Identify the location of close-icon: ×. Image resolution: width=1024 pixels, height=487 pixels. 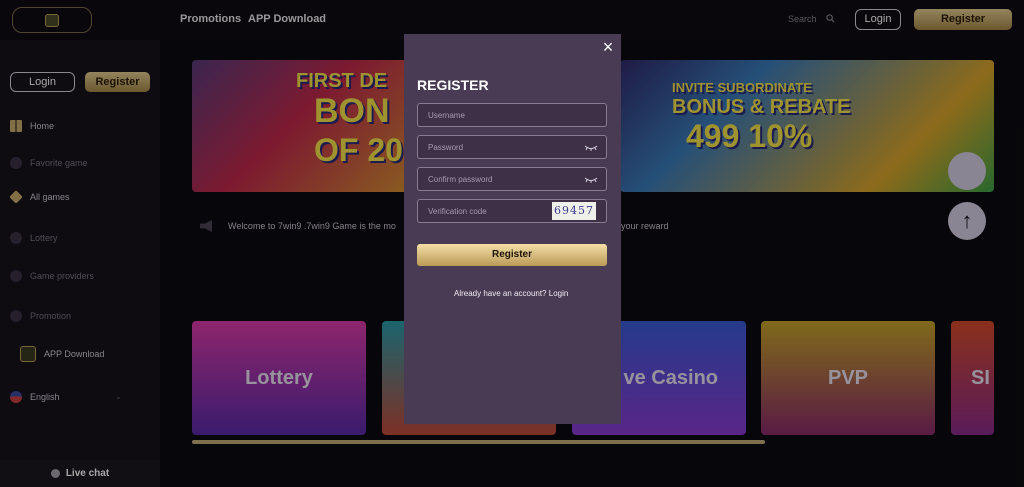
(608, 47).